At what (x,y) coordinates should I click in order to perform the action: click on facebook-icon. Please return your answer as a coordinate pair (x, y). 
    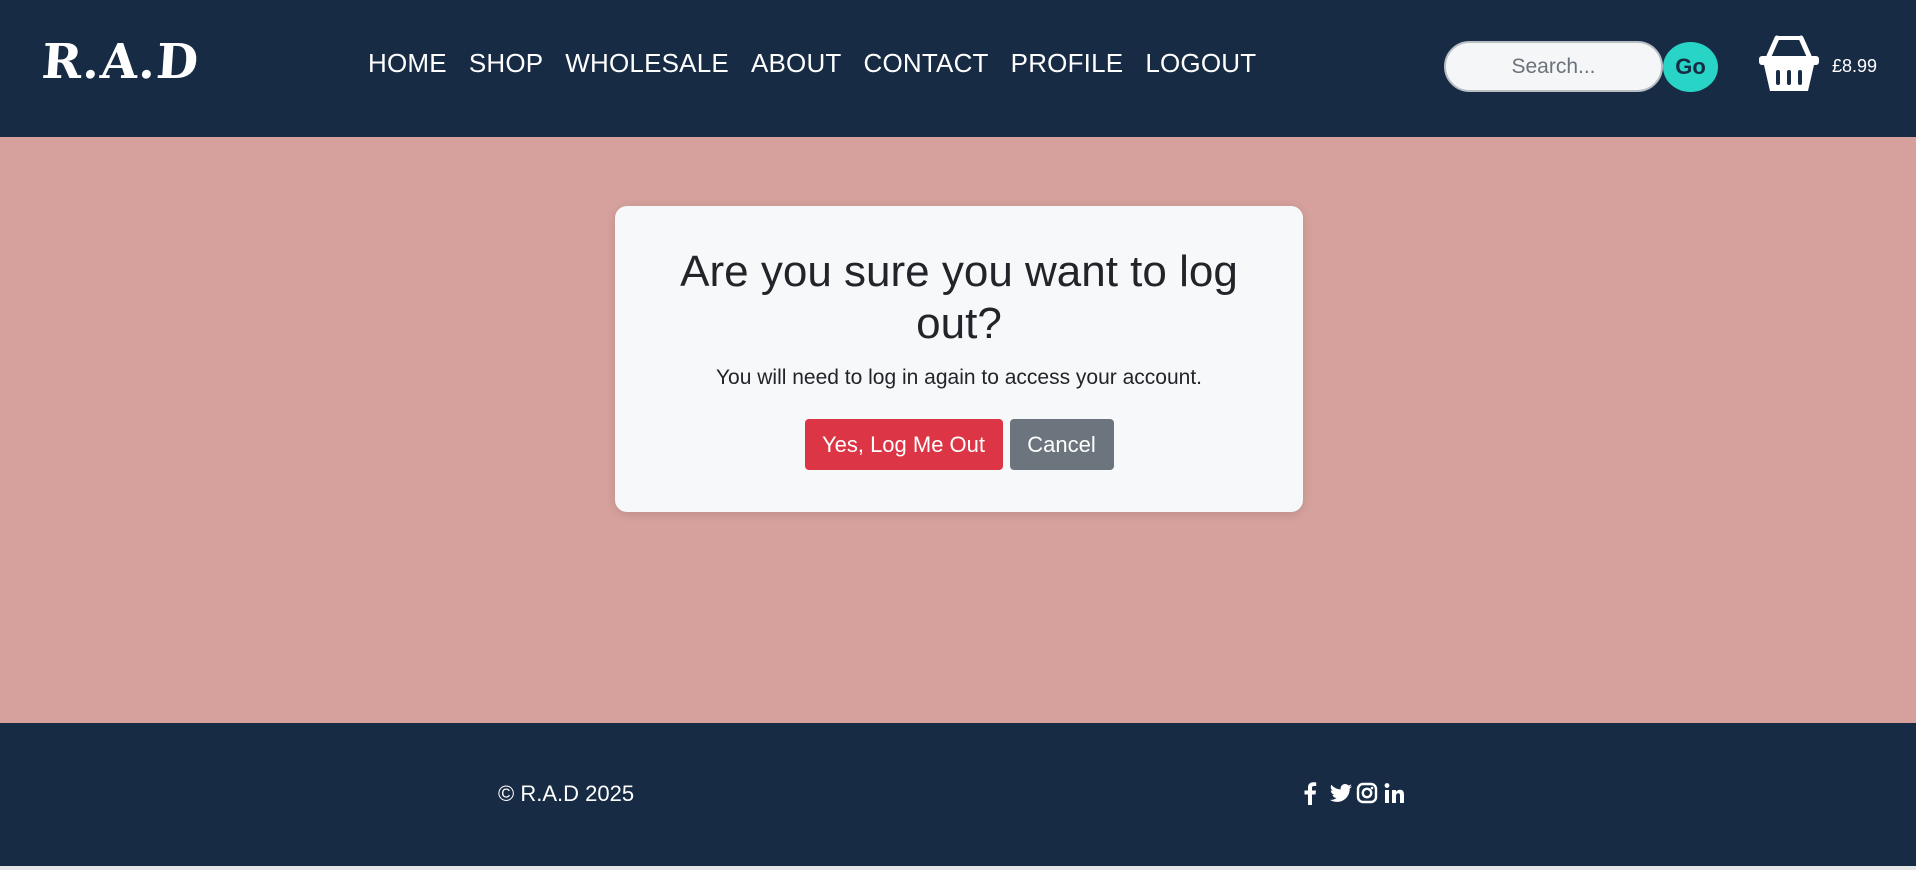
    Looking at the image, I should click on (1313, 793).